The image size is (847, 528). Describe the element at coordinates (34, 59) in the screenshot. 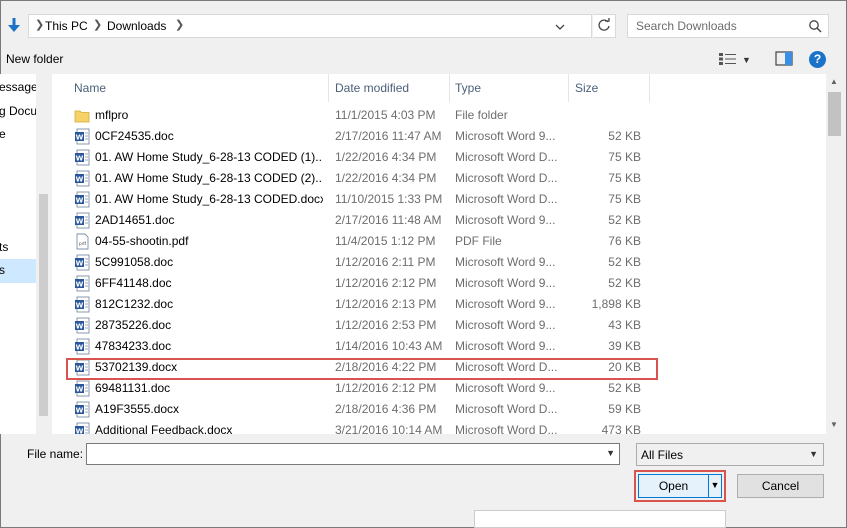

I see `new-folder-button: New folder` at that location.